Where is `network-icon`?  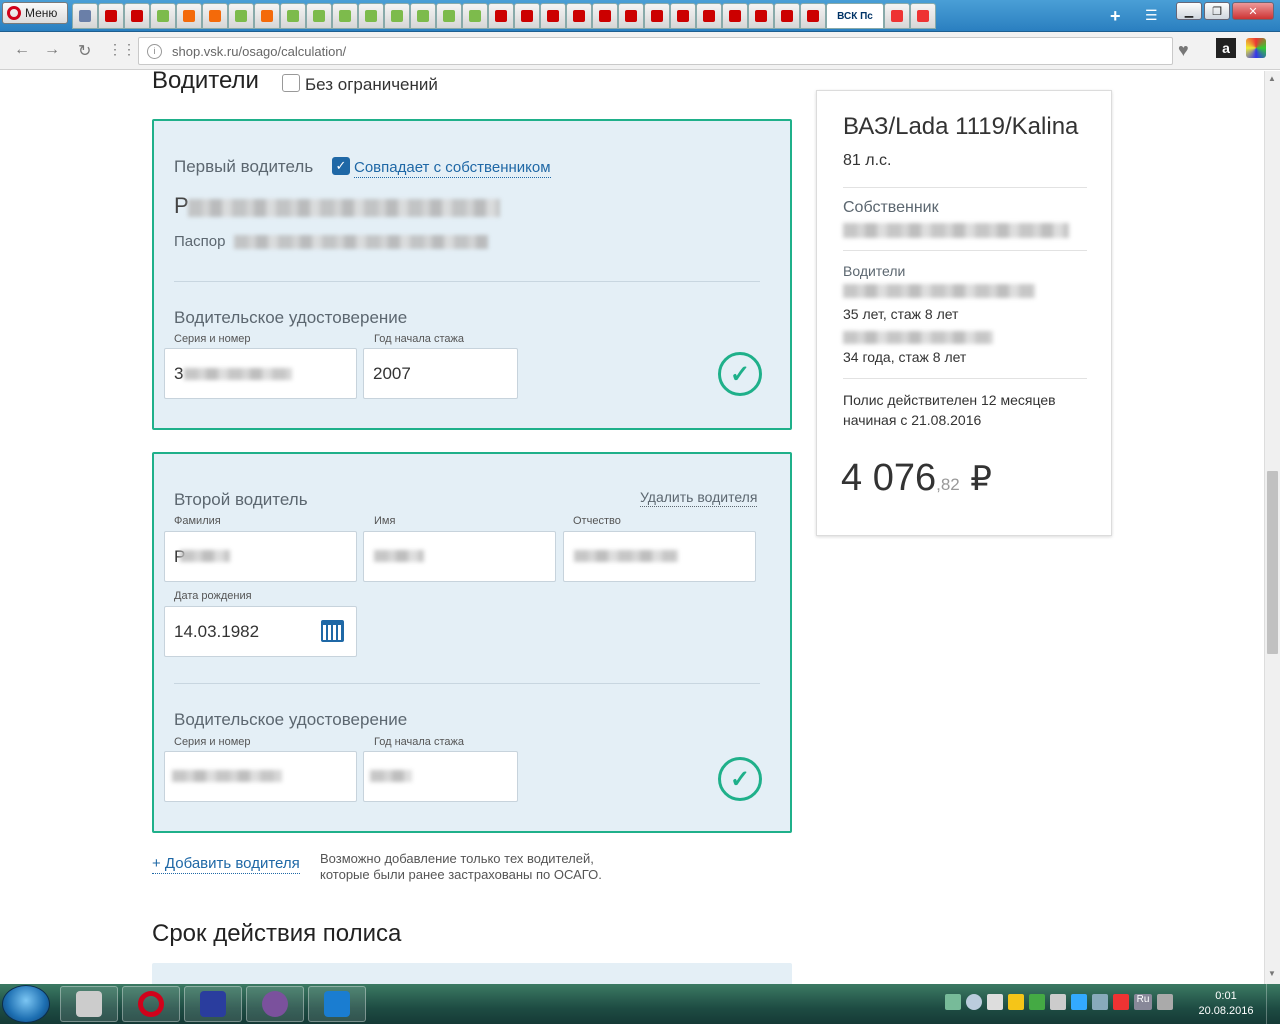
network-icon is located at coordinates (1165, 1002).